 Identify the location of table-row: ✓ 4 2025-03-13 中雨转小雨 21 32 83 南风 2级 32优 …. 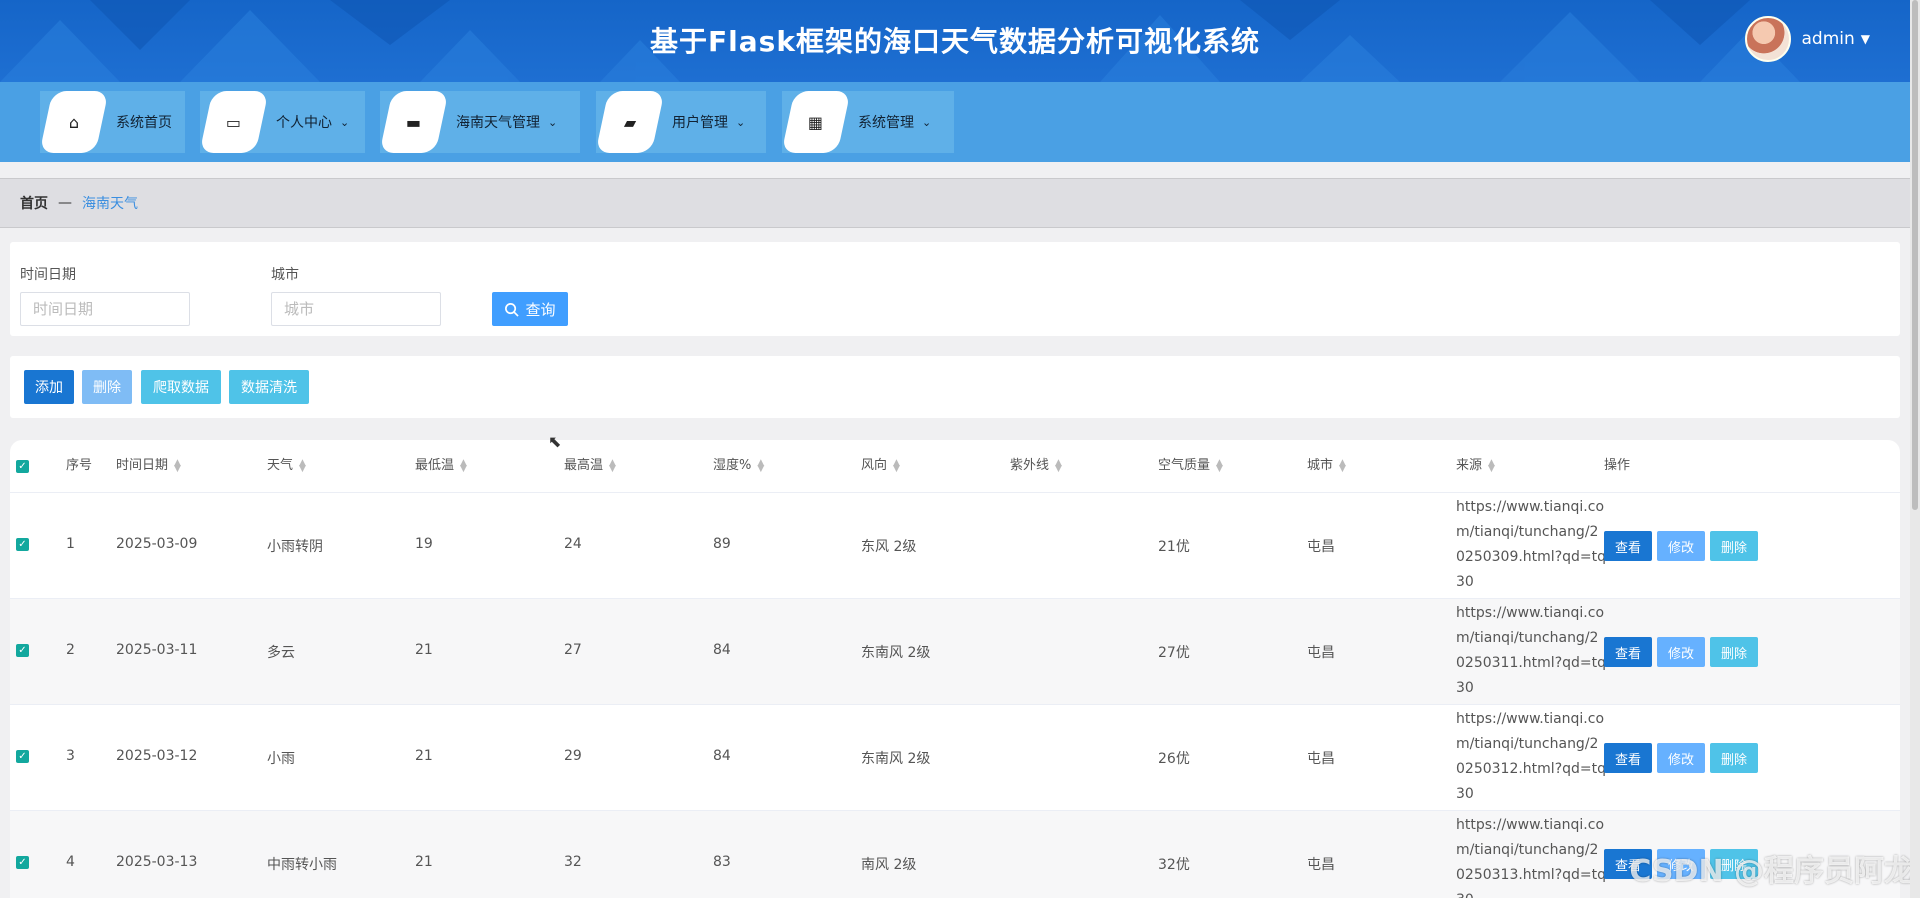
(955, 854).